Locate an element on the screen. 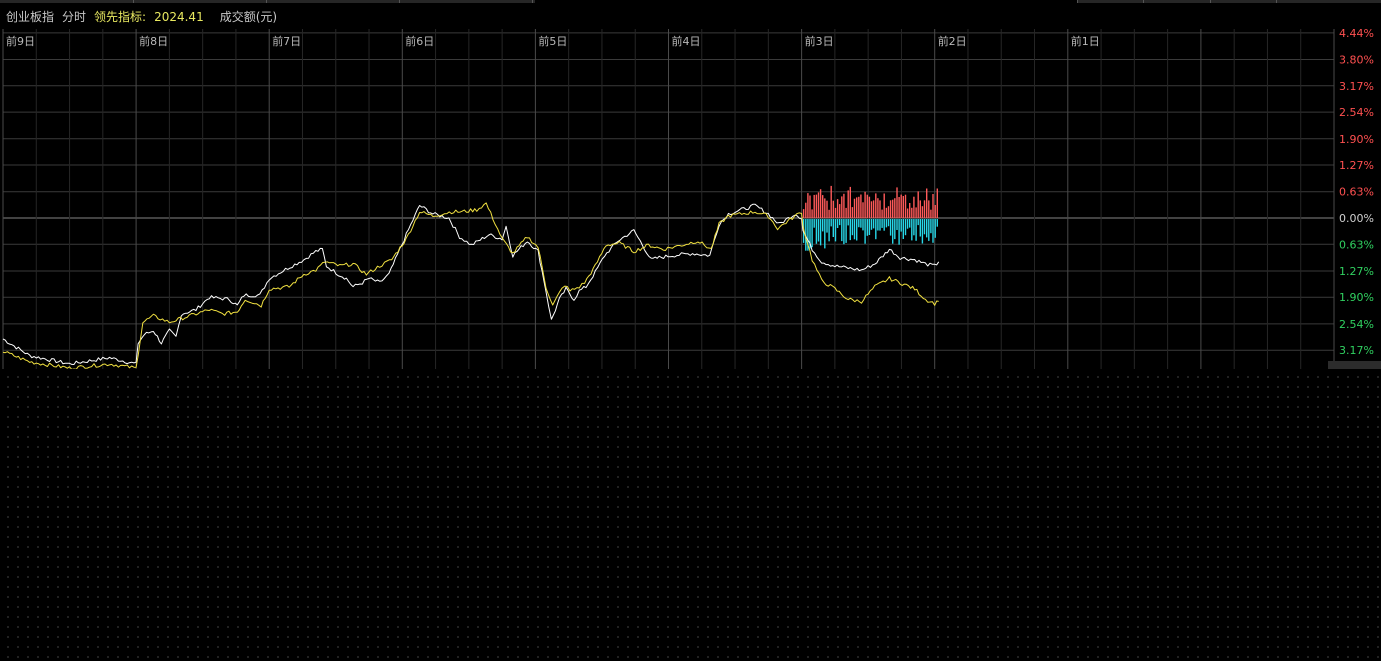  day-label: 前7日 is located at coordinates (286, 41).